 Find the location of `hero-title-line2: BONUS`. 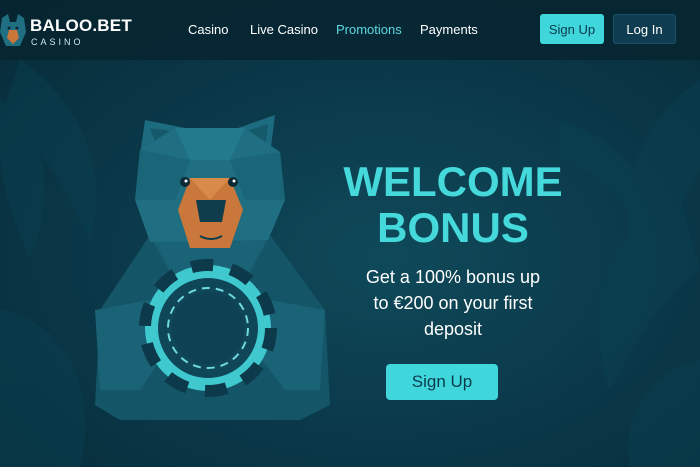

hero-title-line2: BONUS is located at coordinates (453, 227).